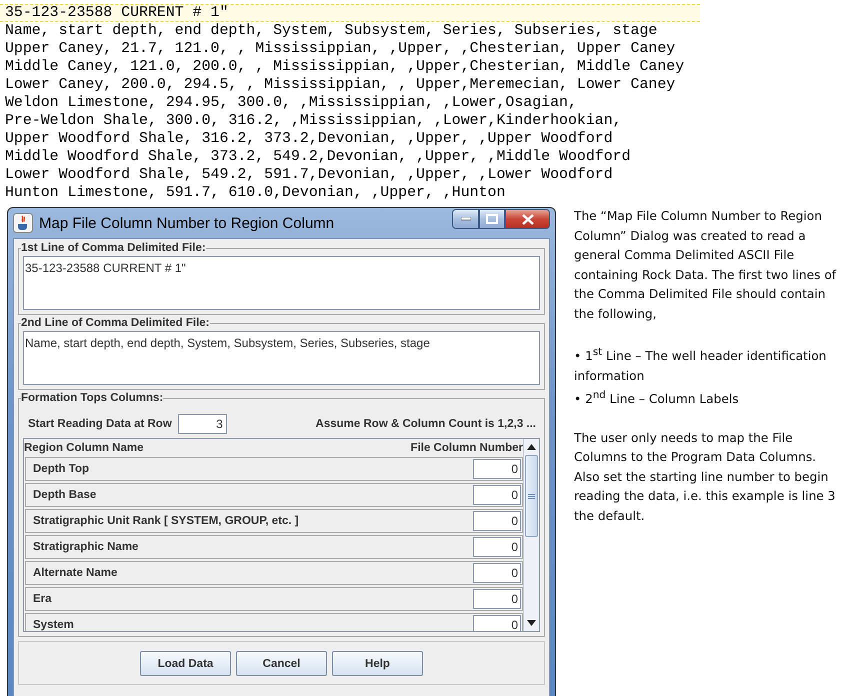  What do you see at coordinates (61, 469) in the screenshot?
I see `region-column-name: Depth Top` at bounding box center [61, 469].